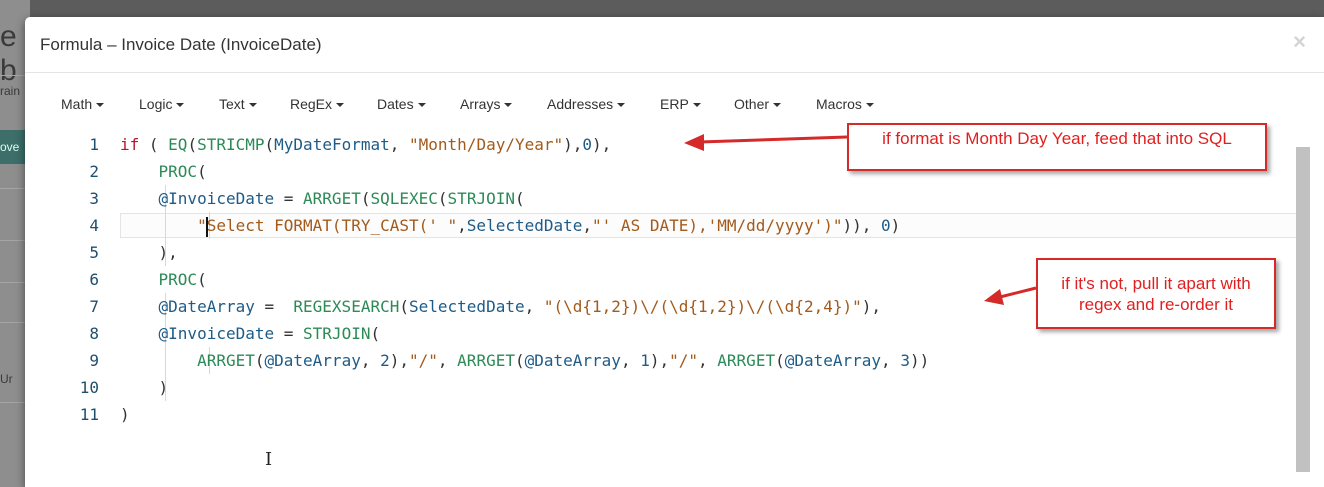 This screenshot has height=487, width=1324. I want to click on i-beam-cursor-icon: I, so click(269, 459).